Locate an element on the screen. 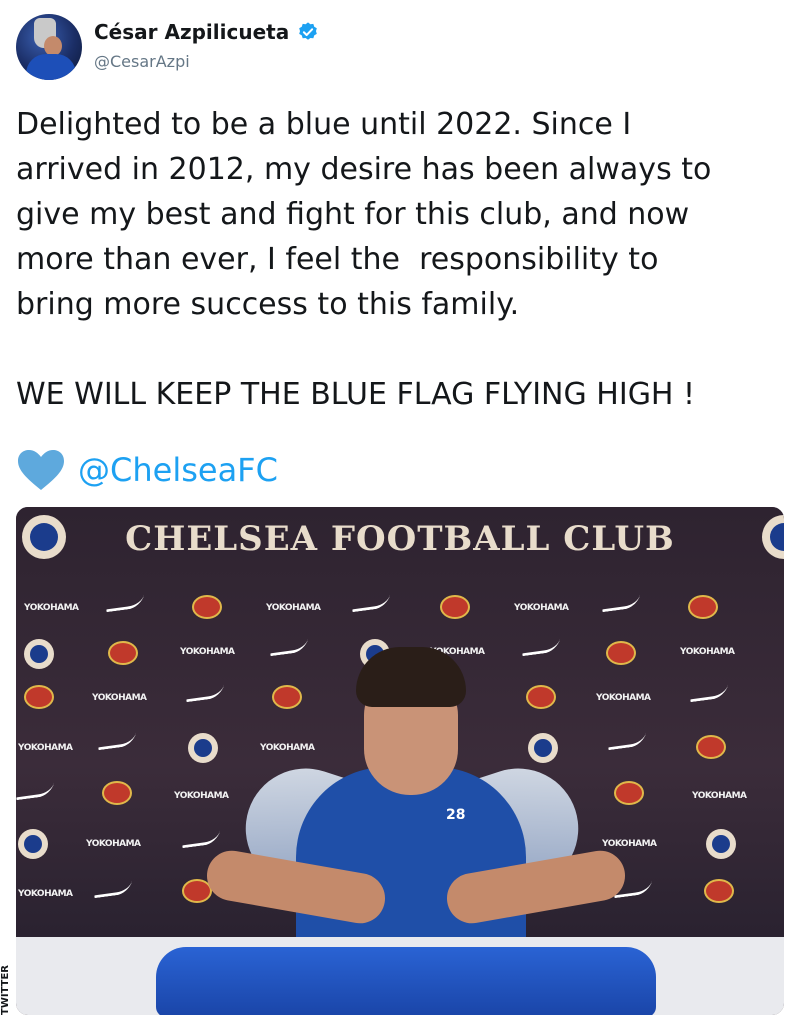 The height and width of the screenshot is (1028, 800). backdrop-title: CHELSEA FOOTBALL CLUB is located at coordinates (400, 539).